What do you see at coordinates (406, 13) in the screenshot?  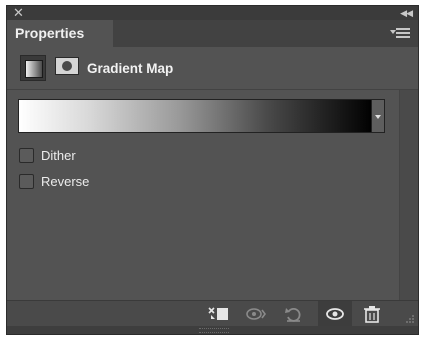 I see `collapse-double-chevron-icon: ◀◀` at bounding box center [406, 13].